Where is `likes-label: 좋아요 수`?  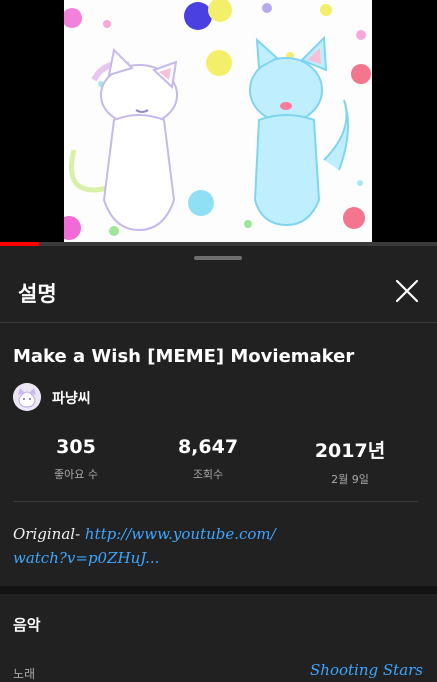
likes-label: 좋아요 수 is located at coordinates (76, 474).